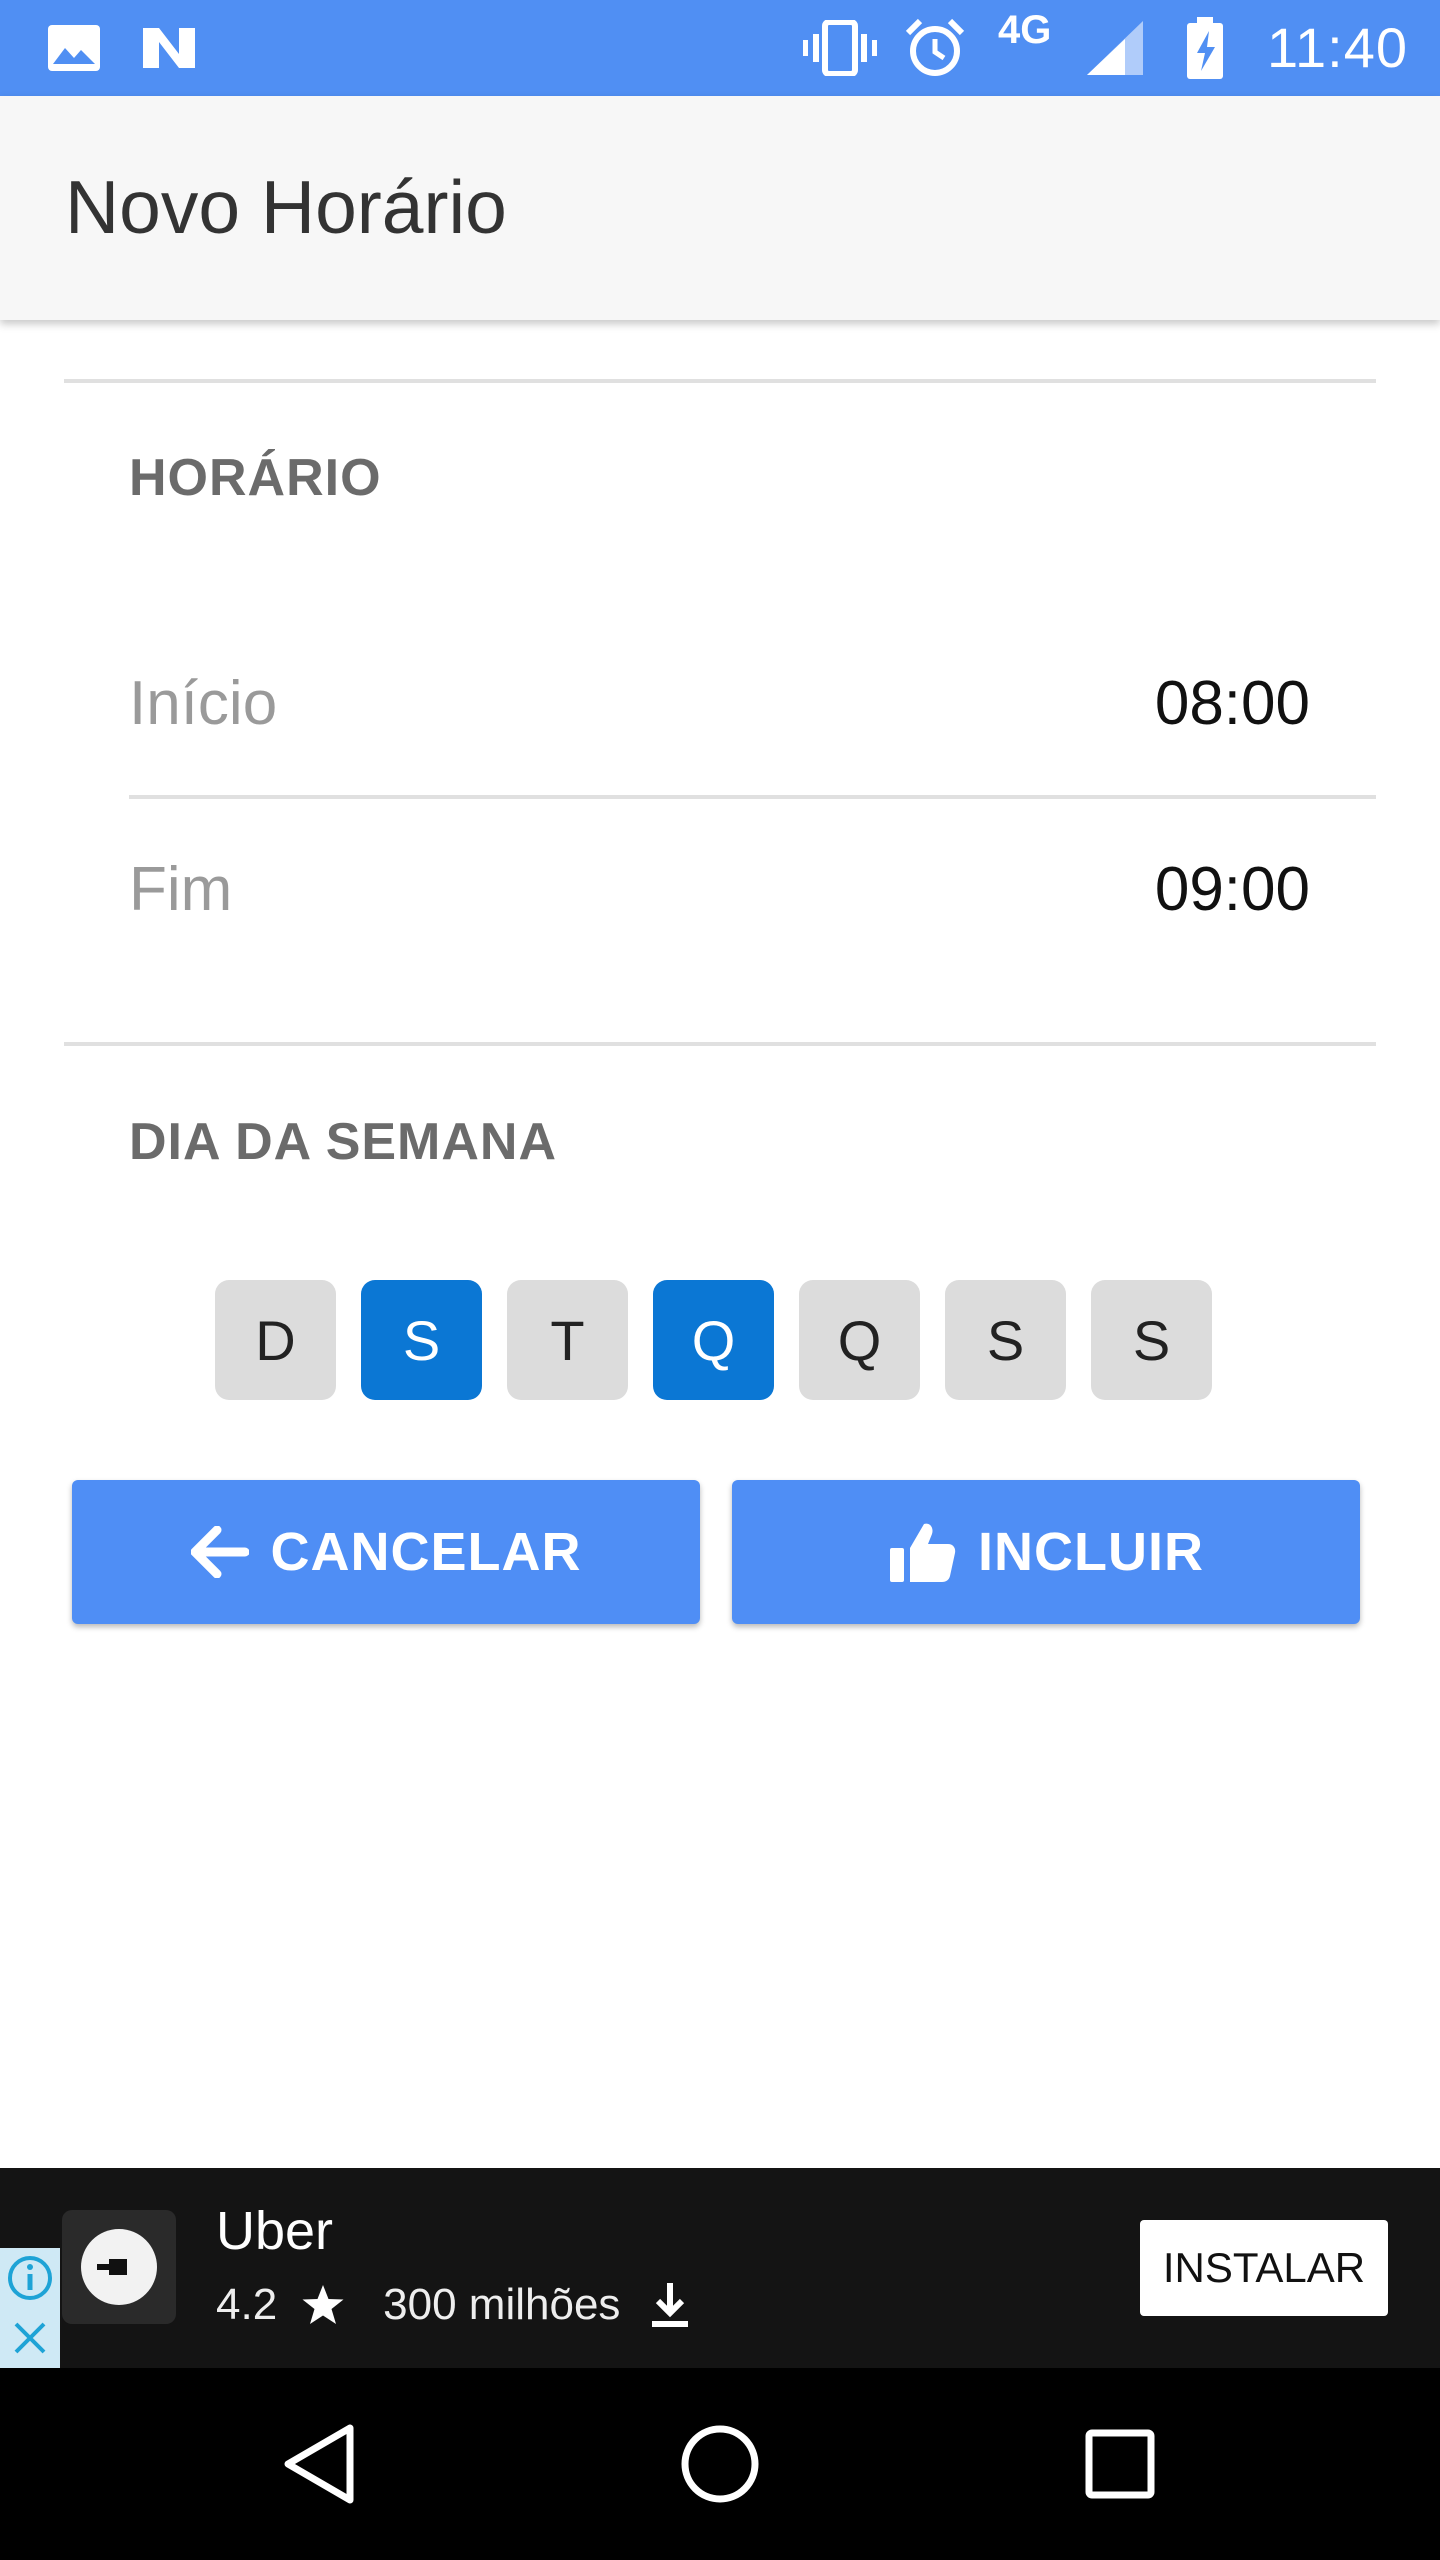  Describe the element at coordinates (1232, 889) in the screenshot. I see `end-time-value: 09:00` at that location.